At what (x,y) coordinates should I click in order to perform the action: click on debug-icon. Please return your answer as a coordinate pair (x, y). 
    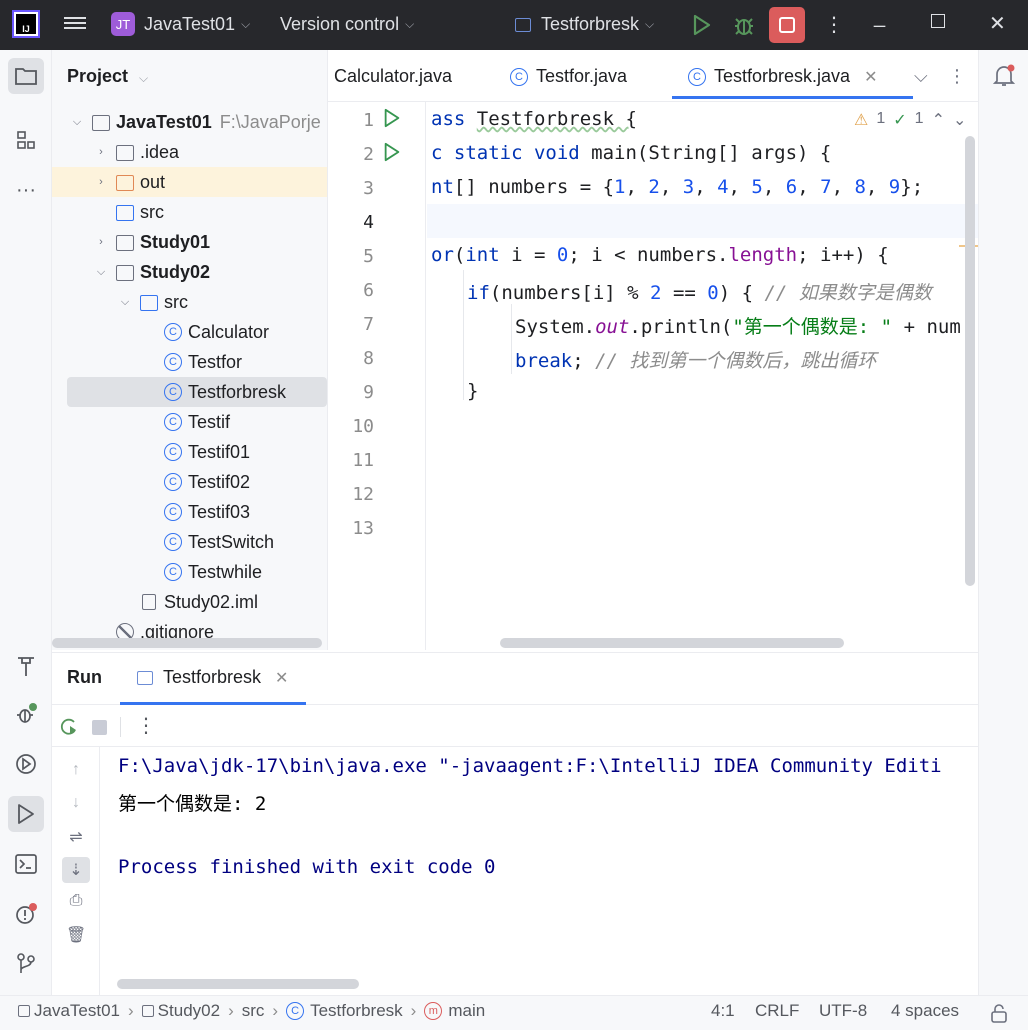
    Looking at the image, I should click on (744, 25).